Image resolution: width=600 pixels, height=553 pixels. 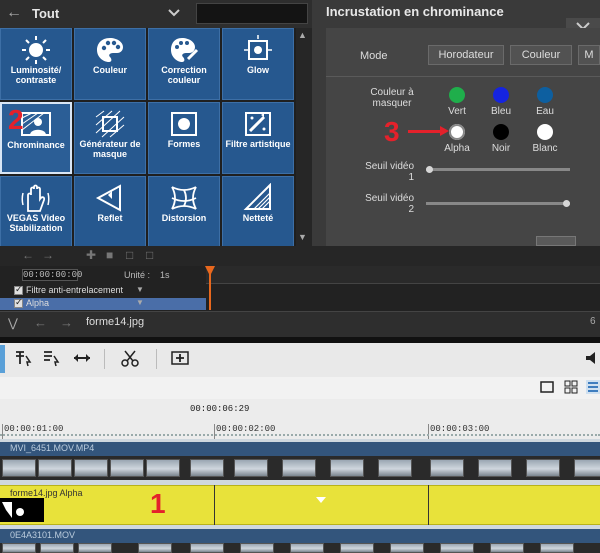 I want to click on single-view-icon, so click(x=547, y=387).